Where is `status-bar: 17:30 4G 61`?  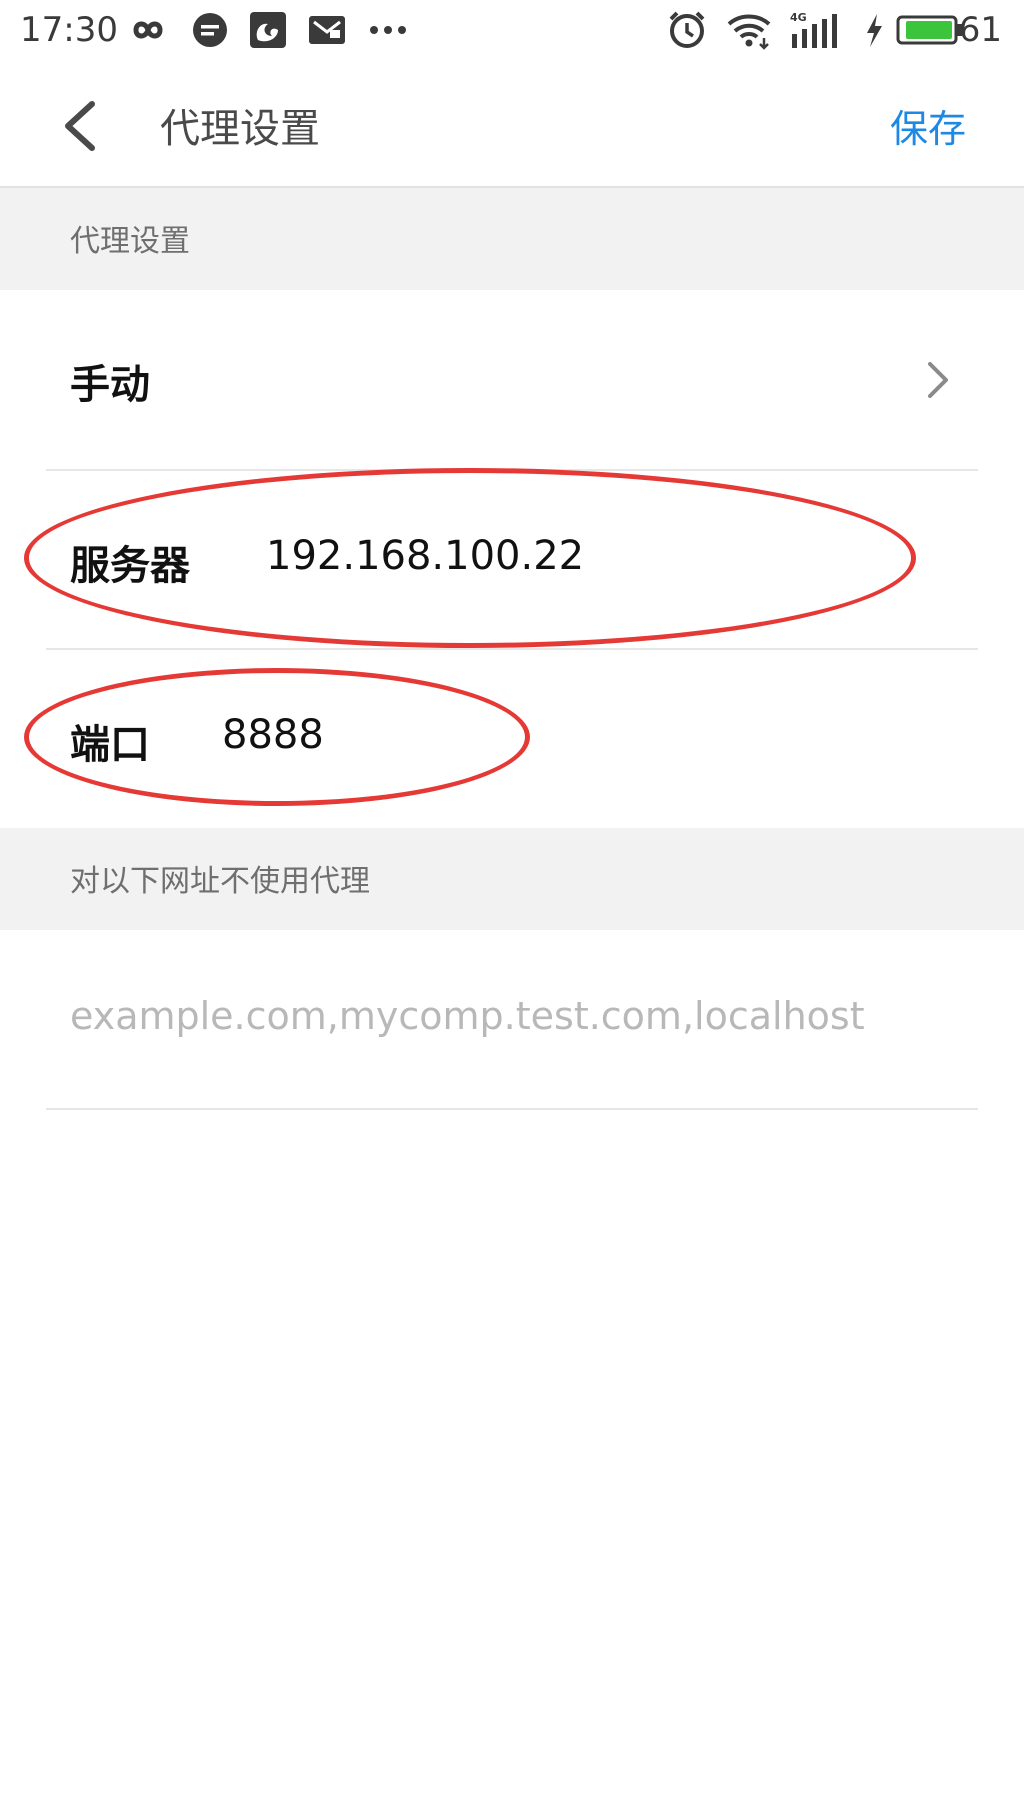
status-bar: 17:30 4G 61 is located at coordinates (512, 31).